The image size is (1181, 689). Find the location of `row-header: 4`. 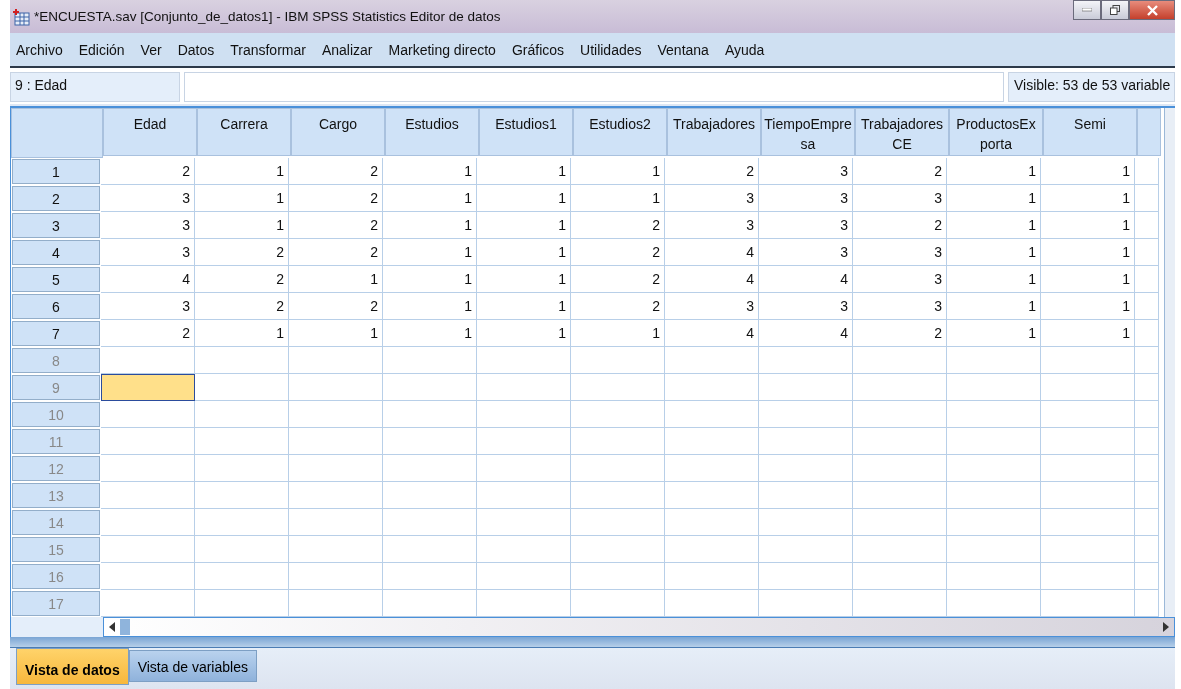

row-header: 4 is located at coordinates (56, 252).